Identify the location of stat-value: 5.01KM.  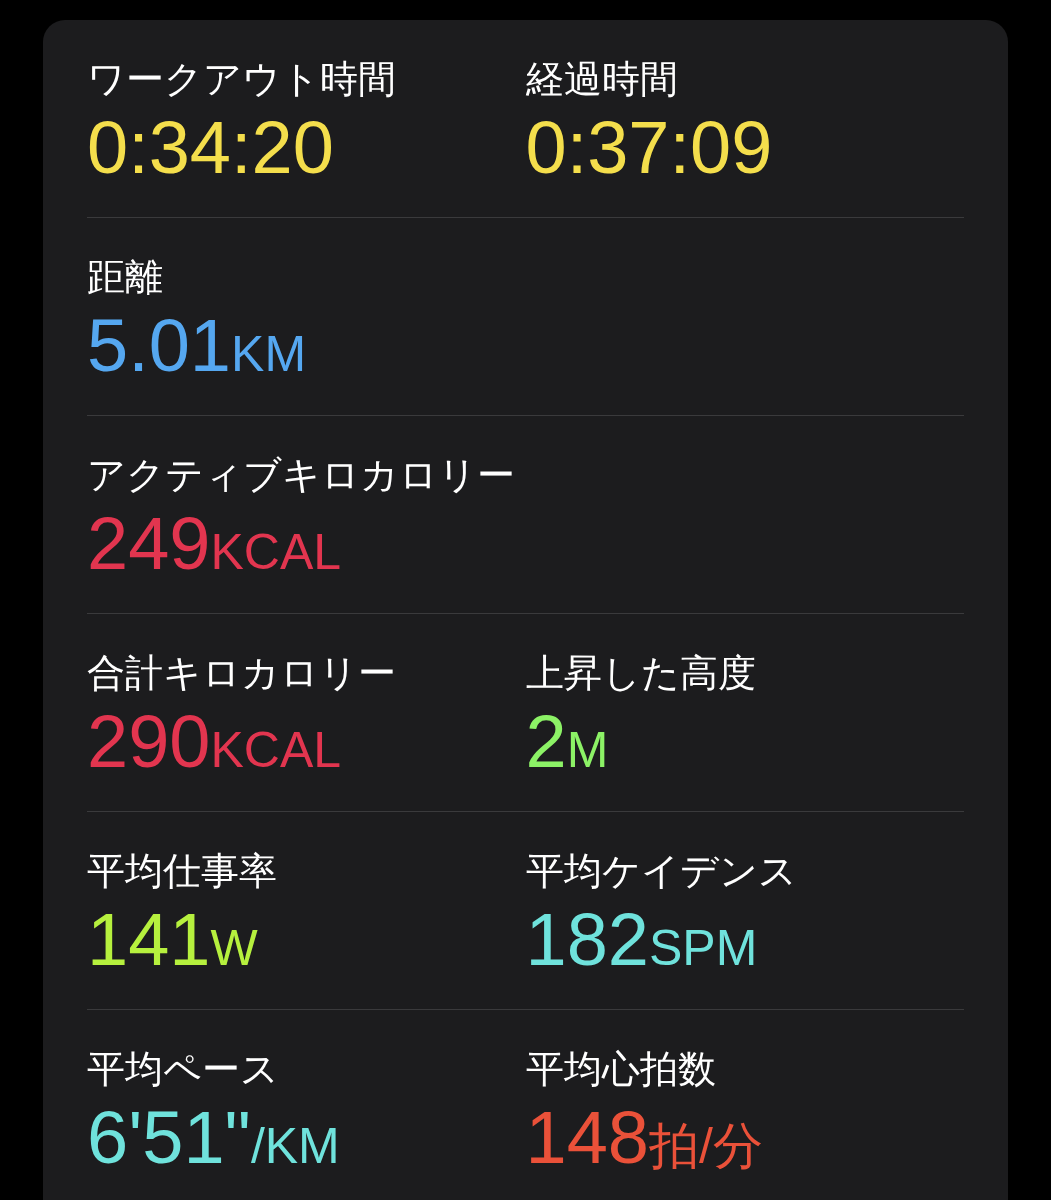
(197, 346).